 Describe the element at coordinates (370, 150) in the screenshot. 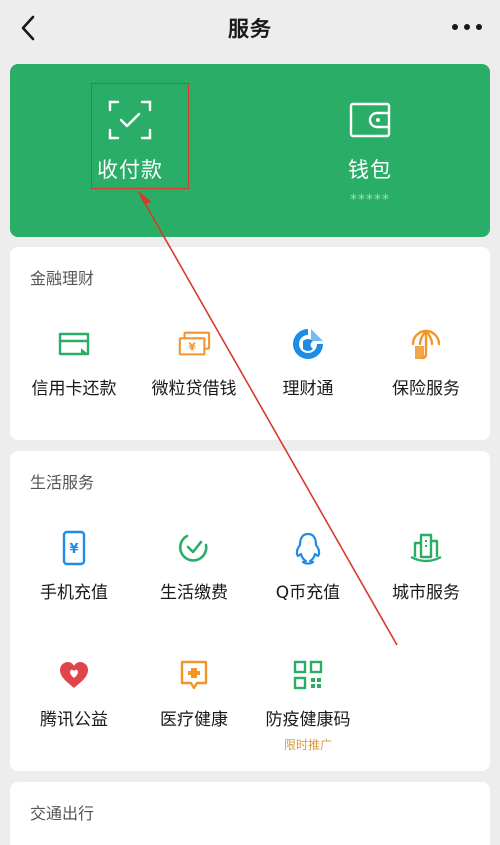

I see `wallet-button: 钱包 *****` at that location.